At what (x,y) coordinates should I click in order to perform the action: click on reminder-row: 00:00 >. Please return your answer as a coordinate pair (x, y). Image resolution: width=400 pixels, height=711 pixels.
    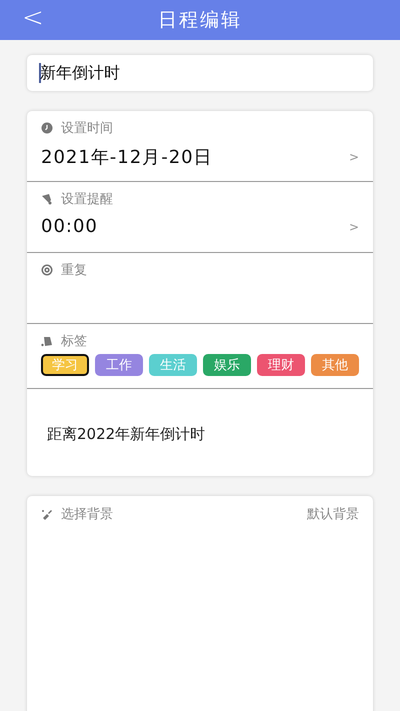
    Looking at the image, I should click on (200, 226).